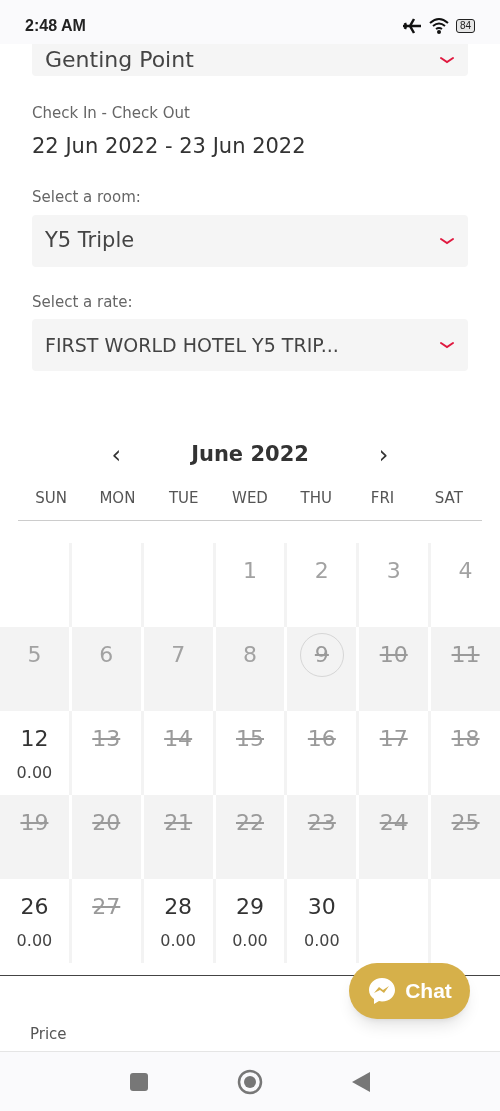 This screenshot has height=1111, width=500. I want to click on weekday-header: THU, so click(316, 498).